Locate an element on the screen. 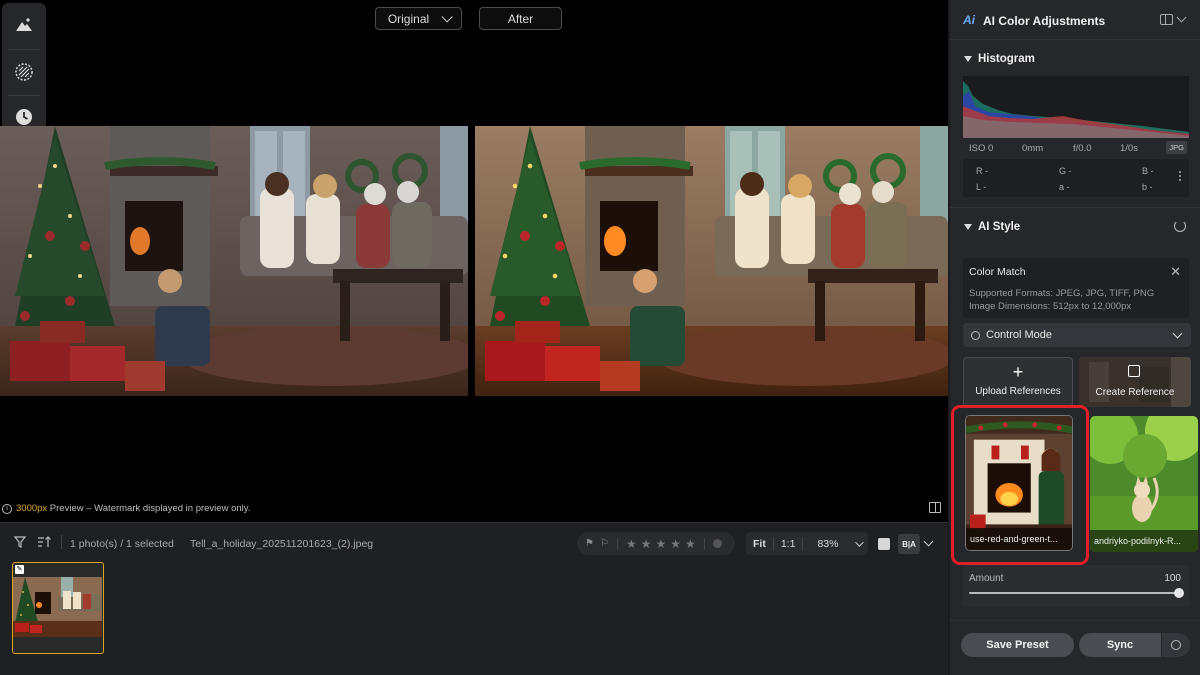 This screenshot has height=675, width=1200. exif-aperture: f/0.0 is located at coordinates (1082, 148).